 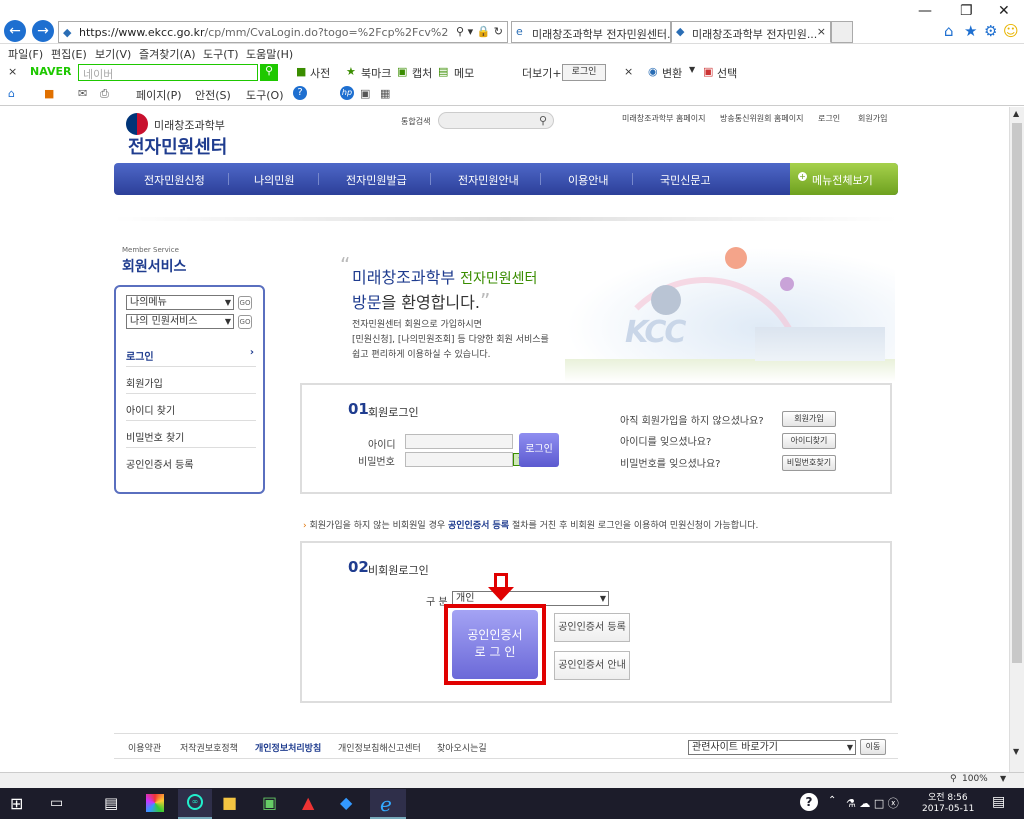 What do you see at coordinates (379, 747) in the screenshot?
I see `footer-privacy-report: 개인정보침해신고센터` at bounding box center [379, 747].